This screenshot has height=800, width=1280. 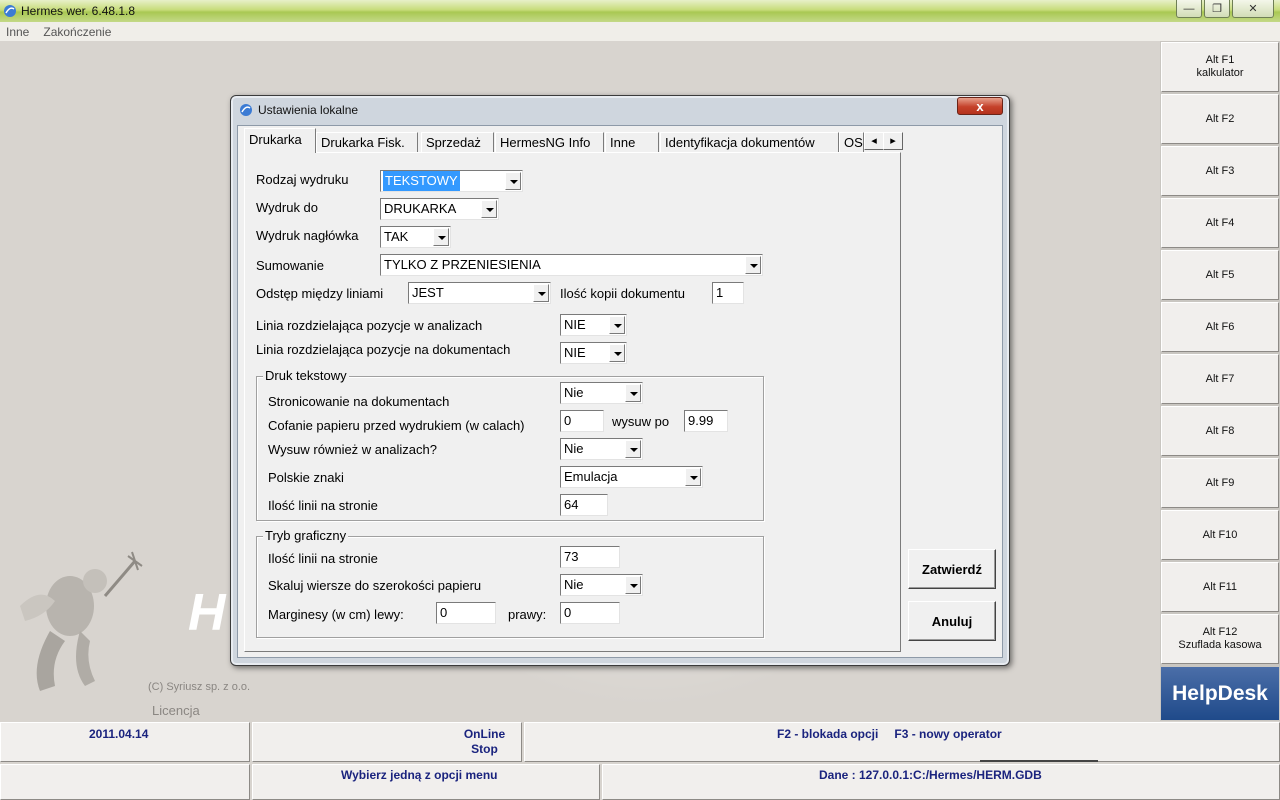 What do you see at coordinates (77, 32) in the screenshot?
I see `menu-item-zakonczenie: Zakończenie` at bounding box center [77, 32].